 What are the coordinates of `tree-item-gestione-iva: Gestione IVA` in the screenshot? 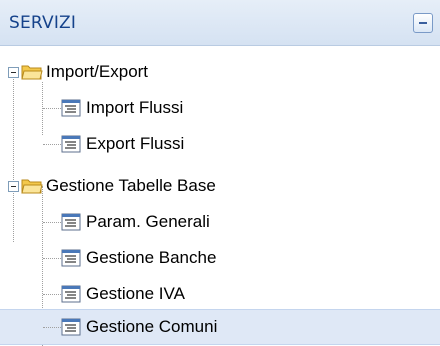 It's located at (220, 294).